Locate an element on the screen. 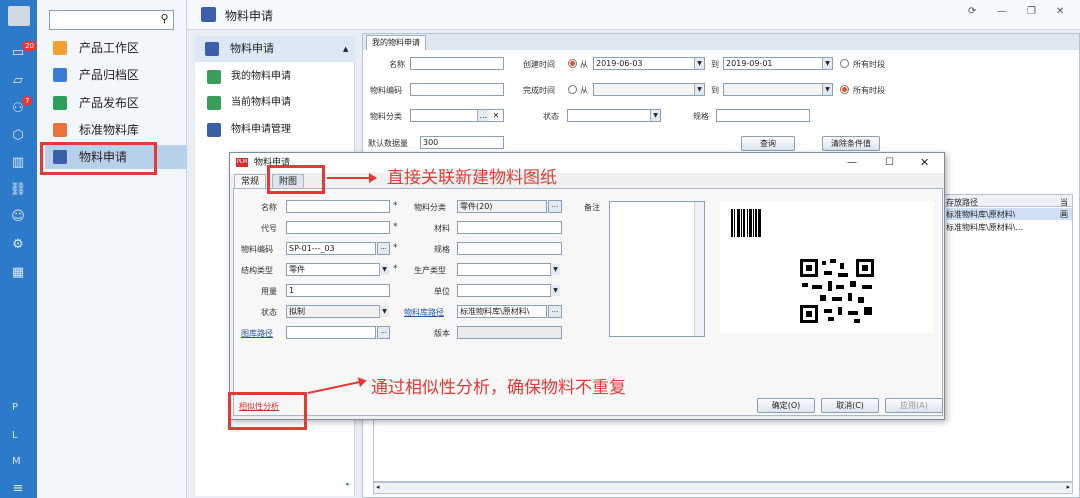 The image size is (1080, 498). users-icon: ☺ is located at coordinates (18, 217).